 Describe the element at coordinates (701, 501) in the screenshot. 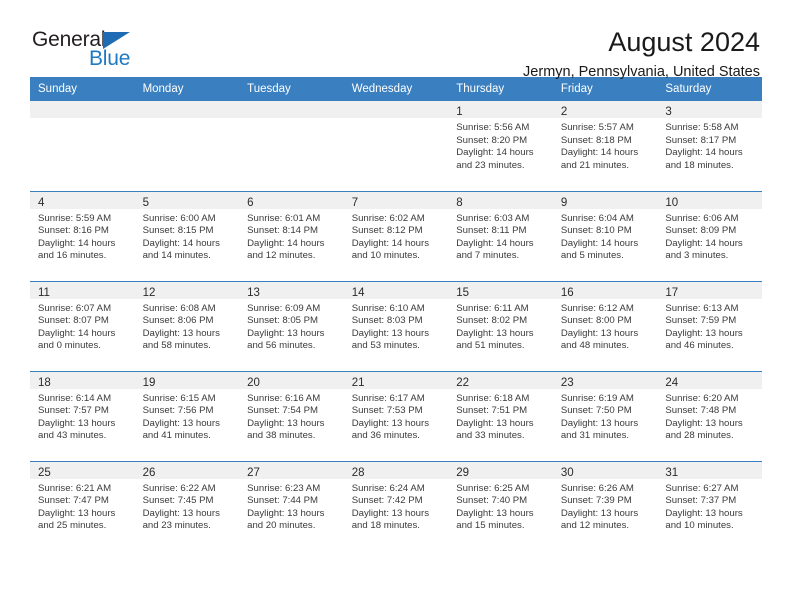

I see `sunset-text: Sunset: 7:37 PM` at that location.